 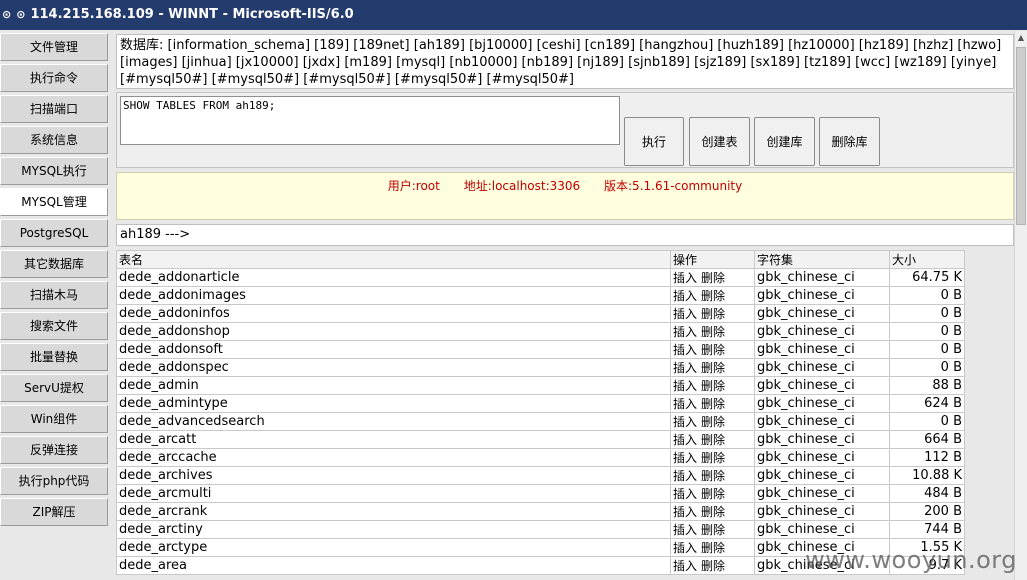 What do you see at coordinates (393, 511) in the screenshot?
I see `table-name-link: dede_arcrank` at bounding box center [393, 511].